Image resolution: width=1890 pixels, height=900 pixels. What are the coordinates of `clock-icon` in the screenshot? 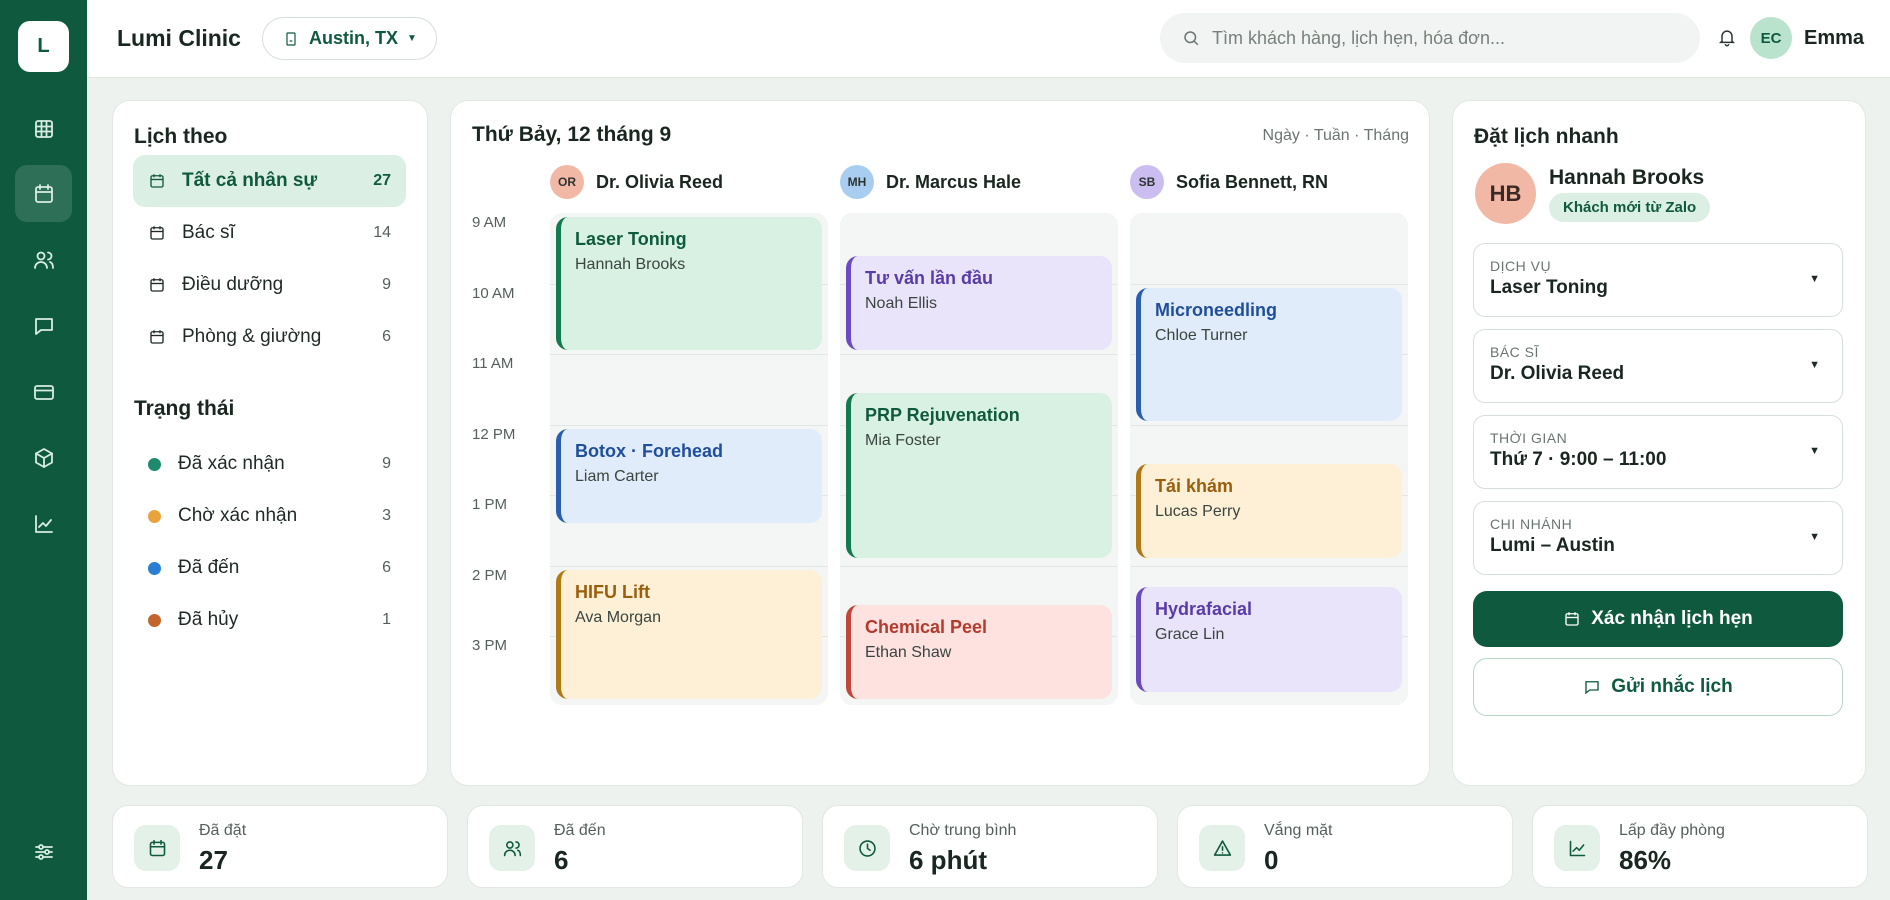 It's located at (867, 848).